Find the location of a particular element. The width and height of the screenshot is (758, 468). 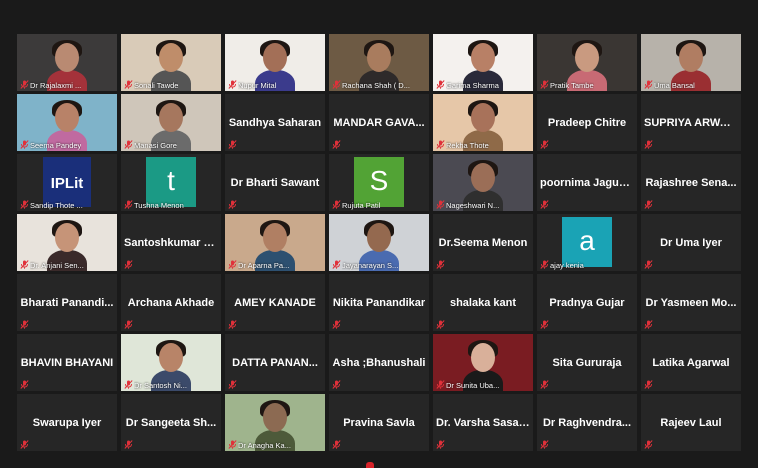

participant-name: Pradeep Chitre is located at coordinates (587, 122).